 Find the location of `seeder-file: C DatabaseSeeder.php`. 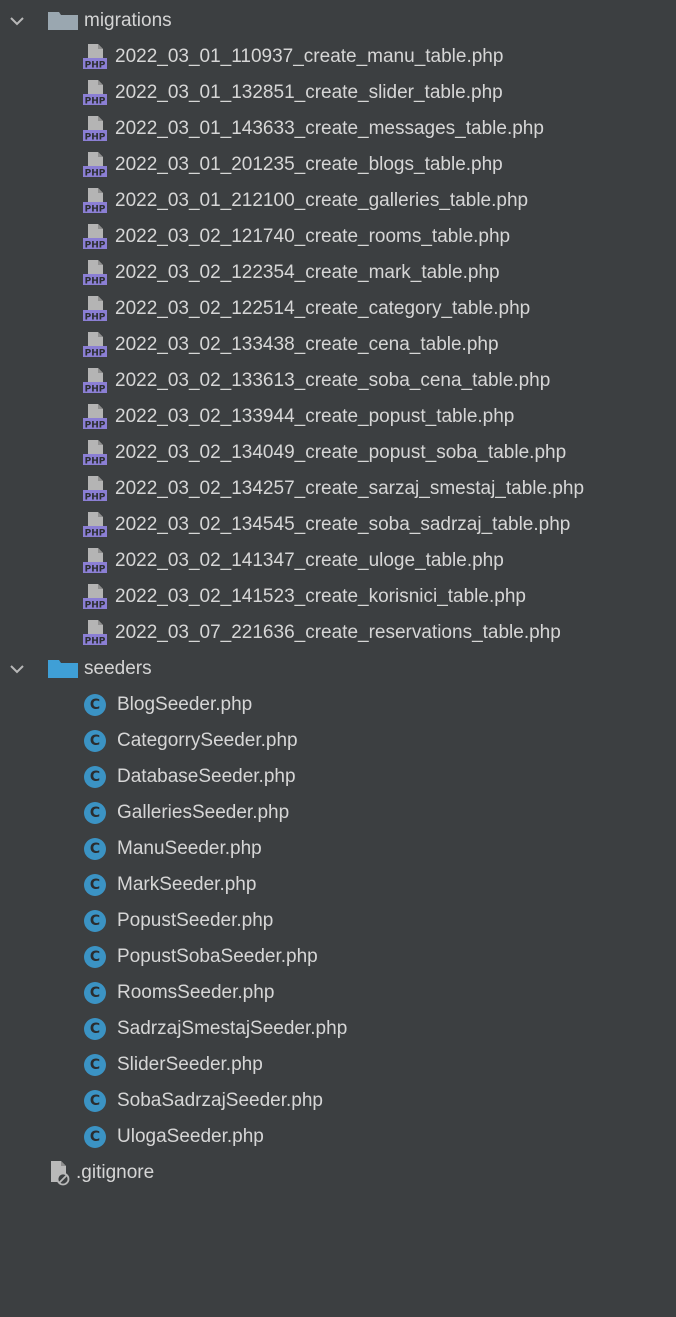

seeder-file: C DatabaseSeeder.php is located at coordinates (338, 777).